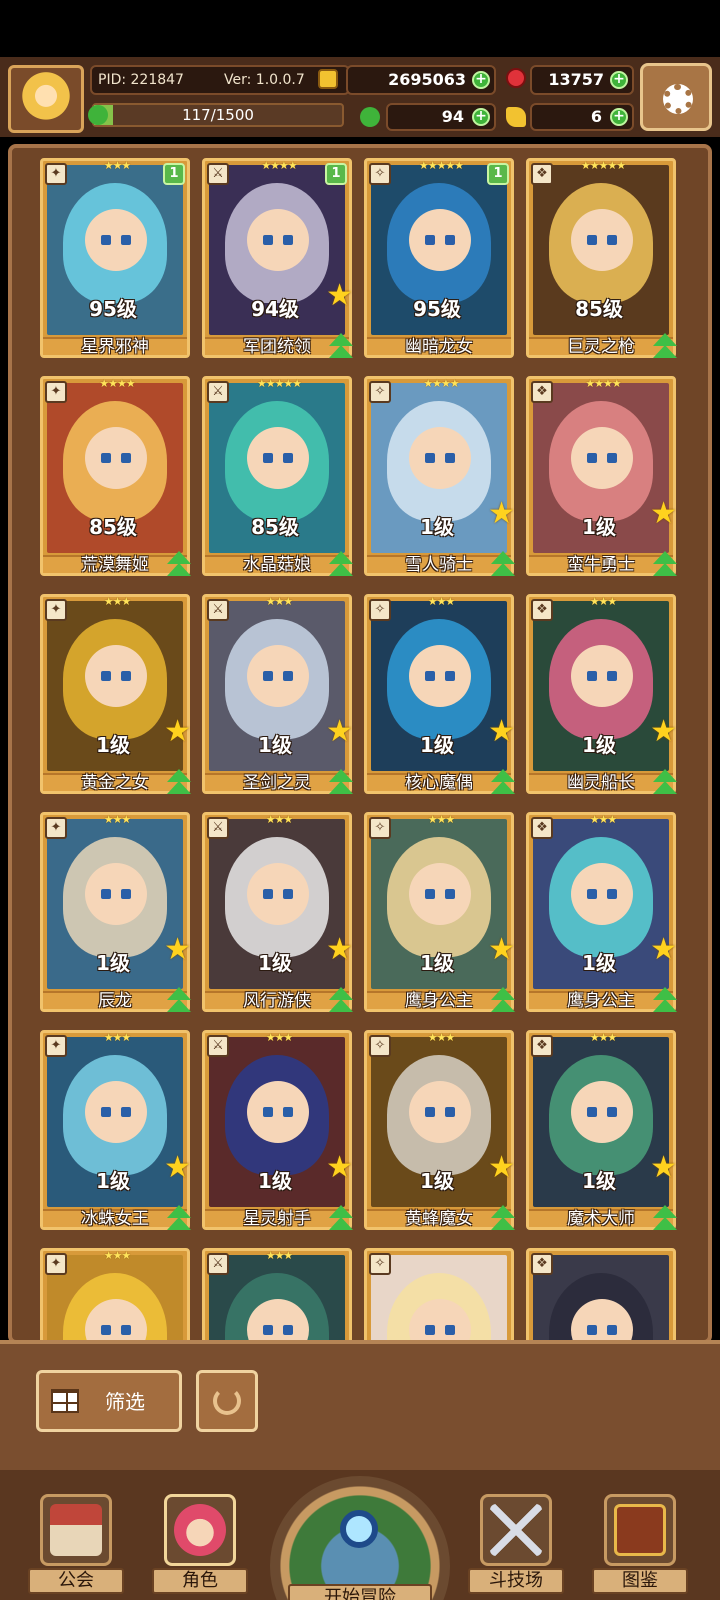 The image size is (720, 1600). What do you see at coordinates (200, 1539) in the screenshot?
I see `nav-characters: 角色` at bounding box center [200, 1539].